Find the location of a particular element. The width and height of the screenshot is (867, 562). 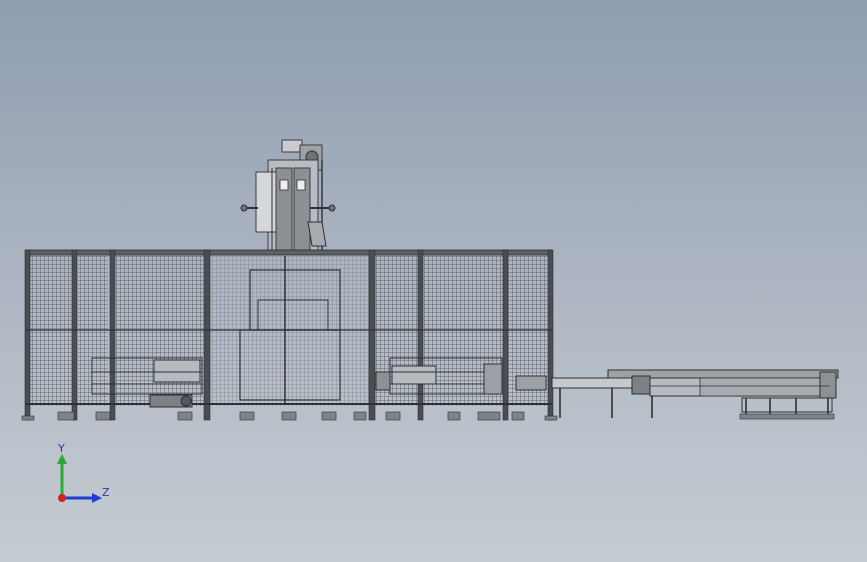

floor-feet is located at coordinates (289, 416).